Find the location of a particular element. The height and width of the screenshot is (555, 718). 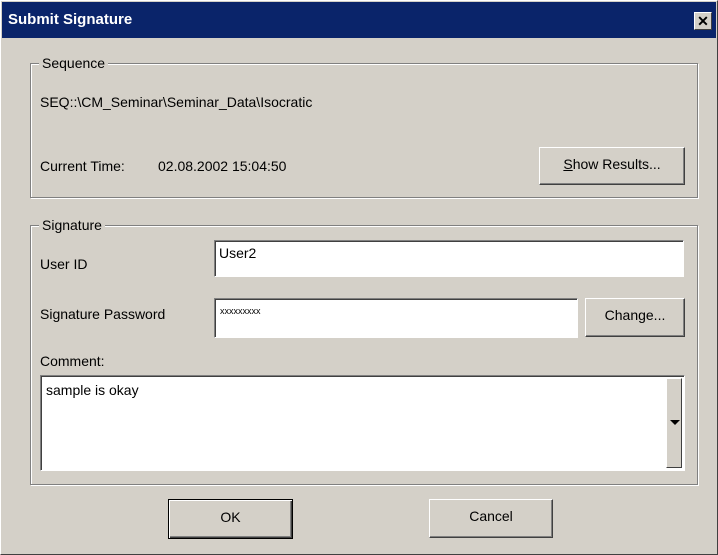

current-time-label: Current Time: is located at coordinates (82, 166).